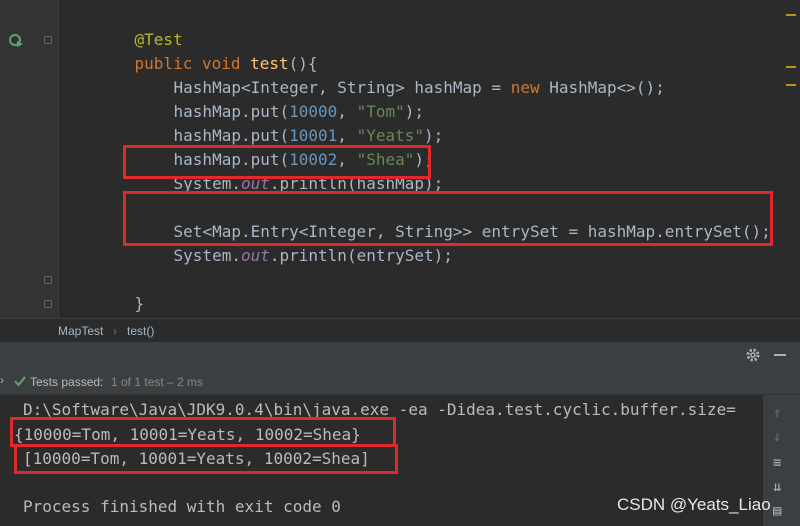  Describe the element at coordinates (207, 50) in the screenshot. I see `code-line-method-signature: public void test(){` at that location.